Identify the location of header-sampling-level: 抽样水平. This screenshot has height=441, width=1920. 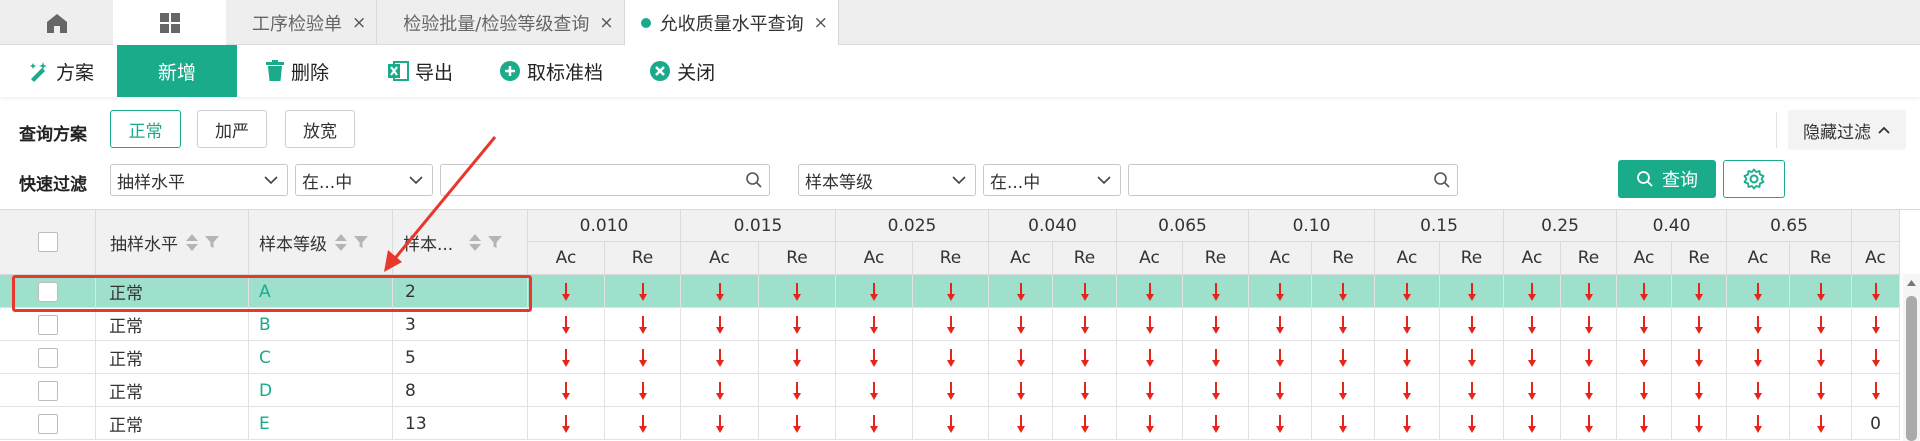
(172, 242).